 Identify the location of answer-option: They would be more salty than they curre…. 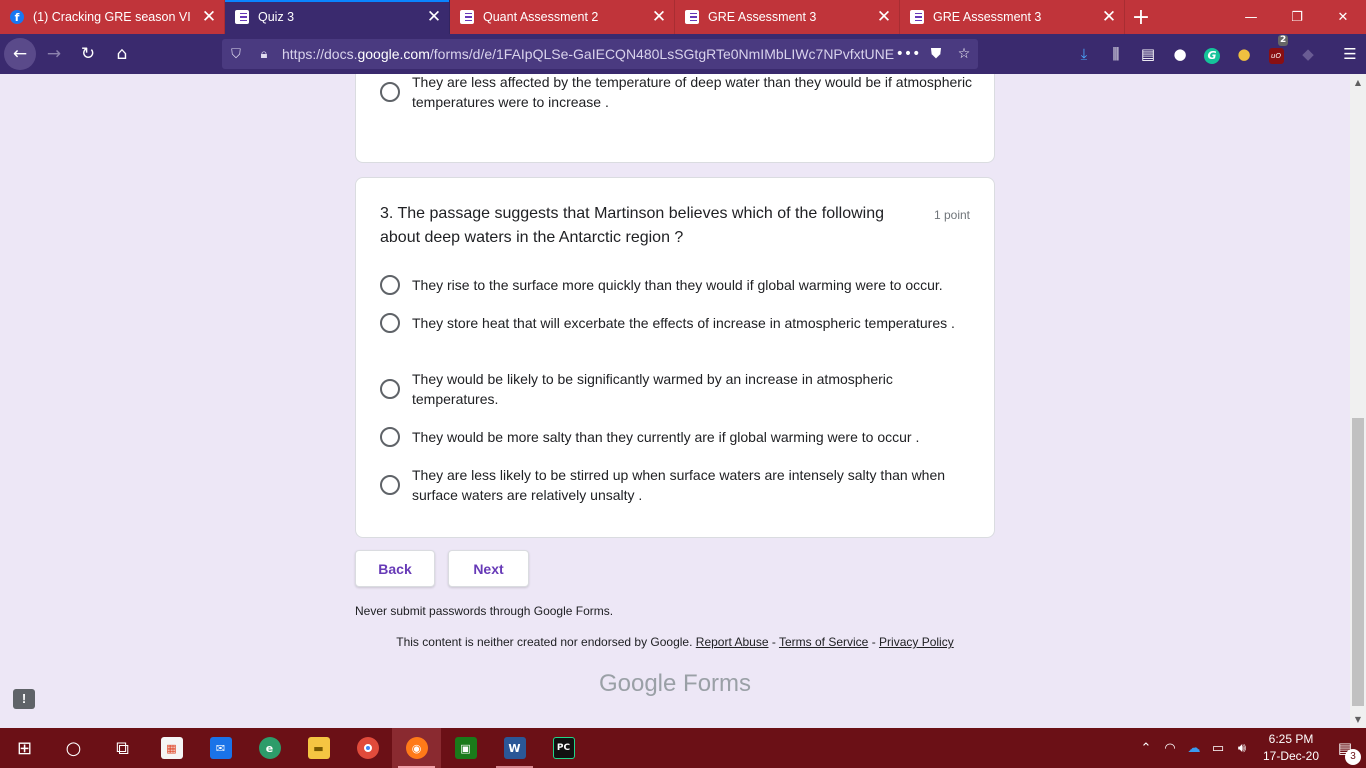
(677, 437).